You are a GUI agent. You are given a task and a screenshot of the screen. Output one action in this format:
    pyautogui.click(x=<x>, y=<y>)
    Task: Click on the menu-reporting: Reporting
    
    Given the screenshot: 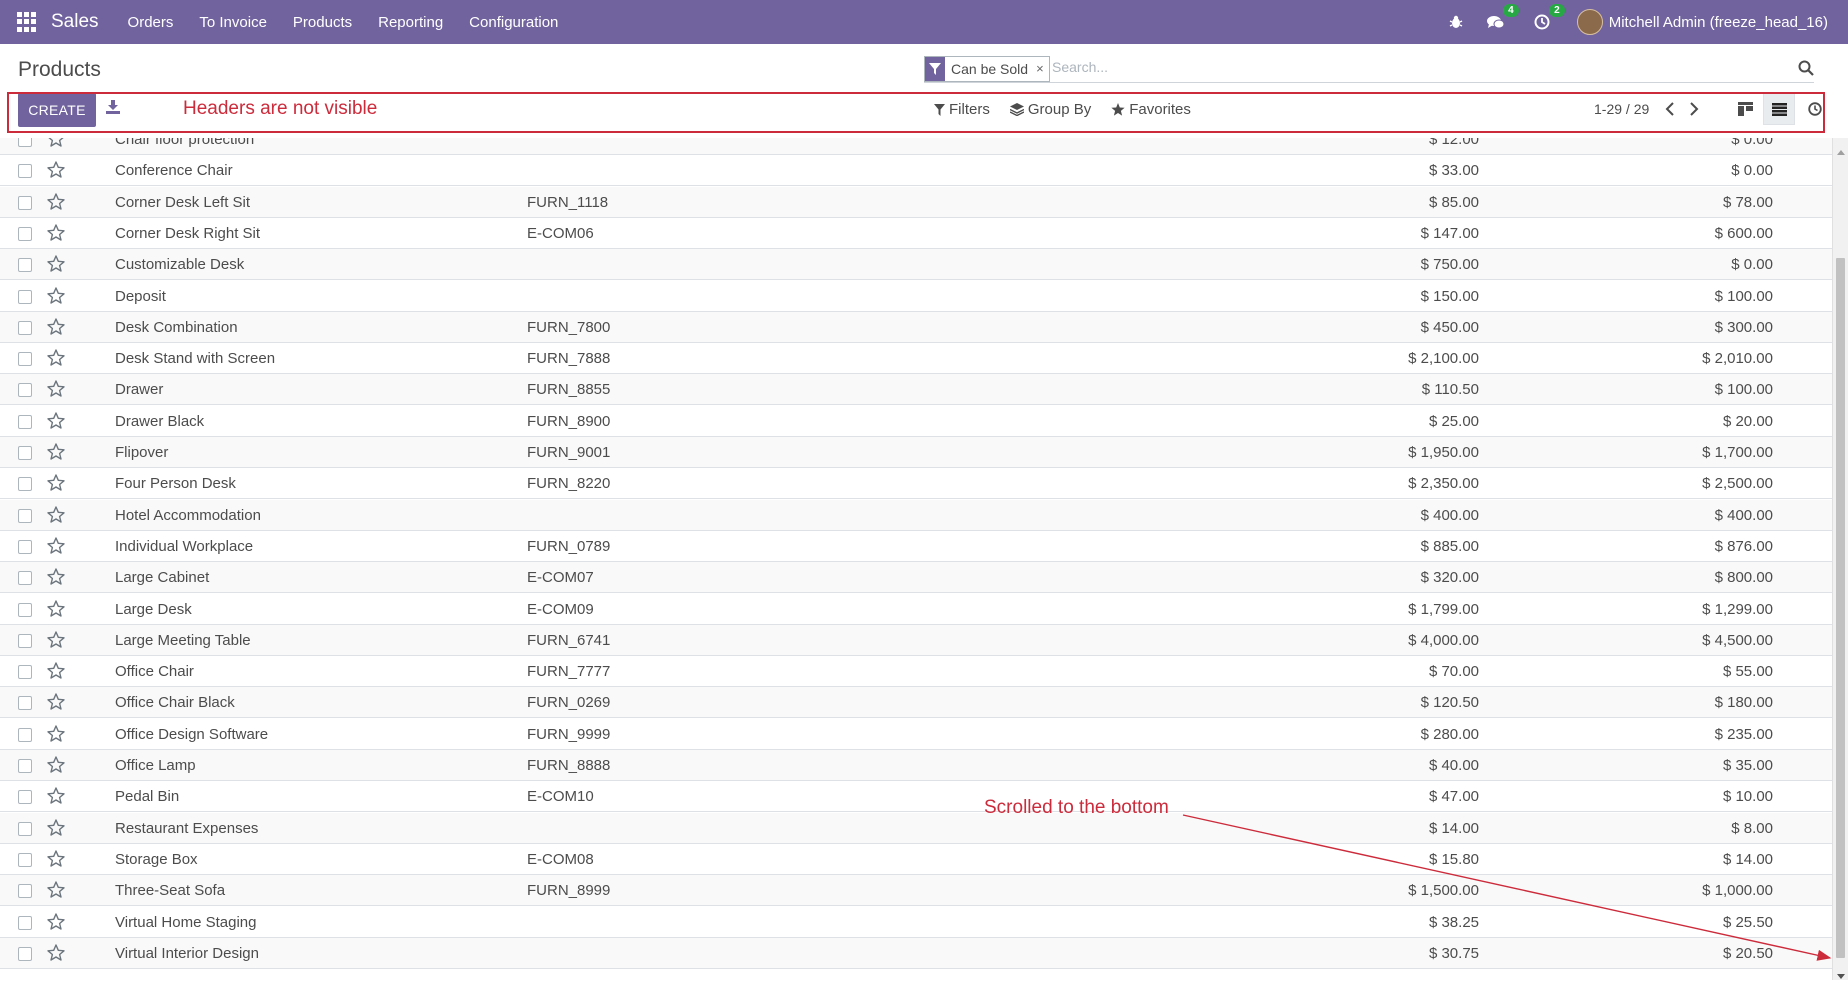 What is the action you would take?
    pyautogui.click(x=410, y=22)
    